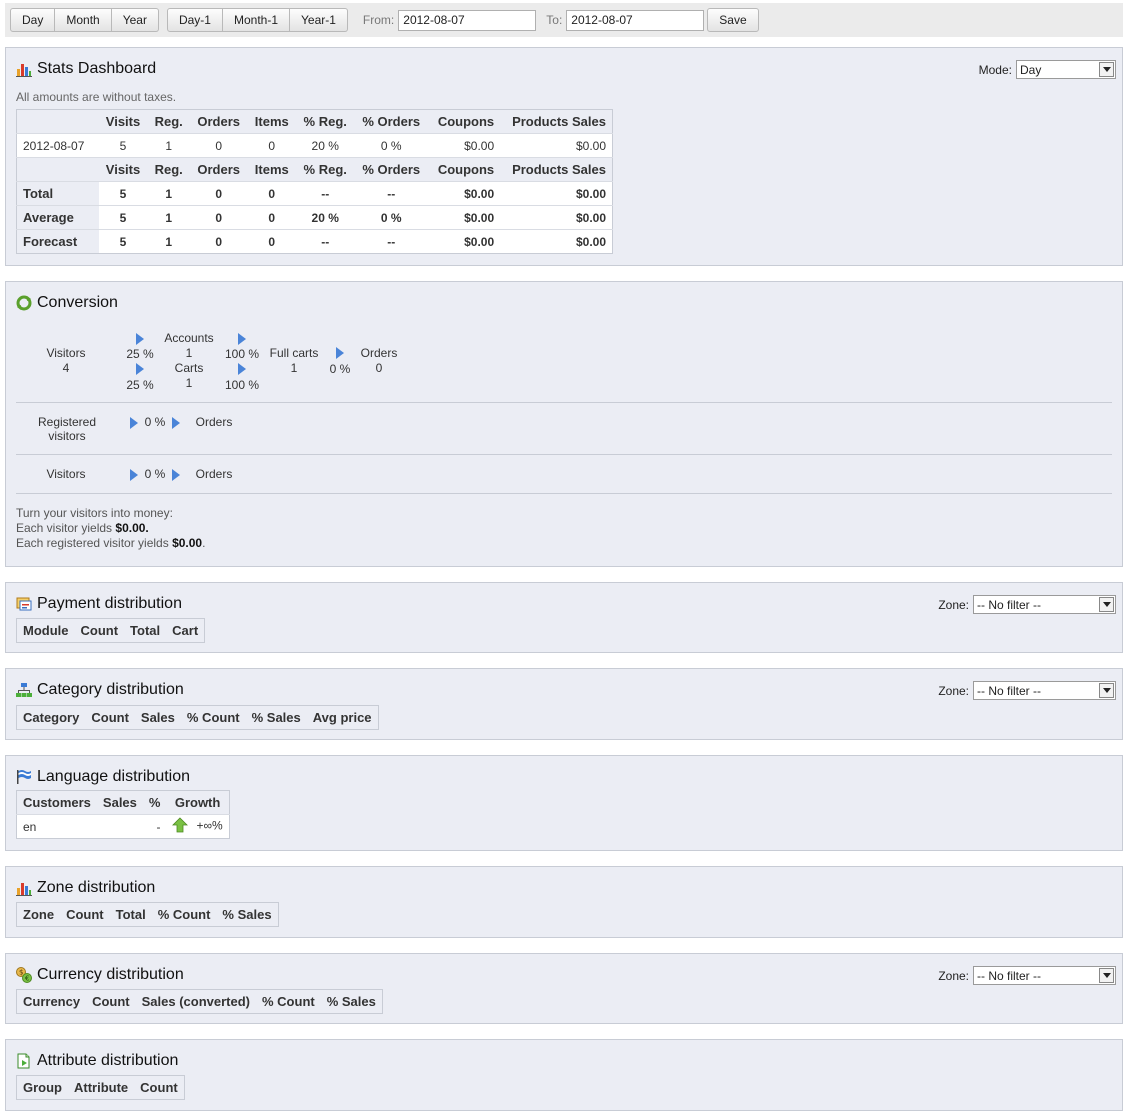  What do you see at coordinates (180, 826) in the screenshot?
I see `growth-up-arrow-icon` at bounding box center [180, 826].